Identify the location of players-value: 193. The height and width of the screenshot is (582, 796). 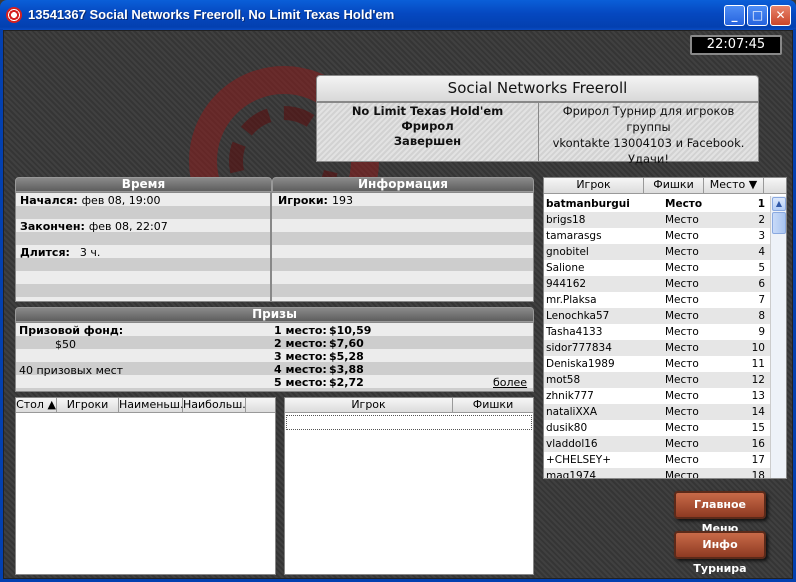
(342, 200).